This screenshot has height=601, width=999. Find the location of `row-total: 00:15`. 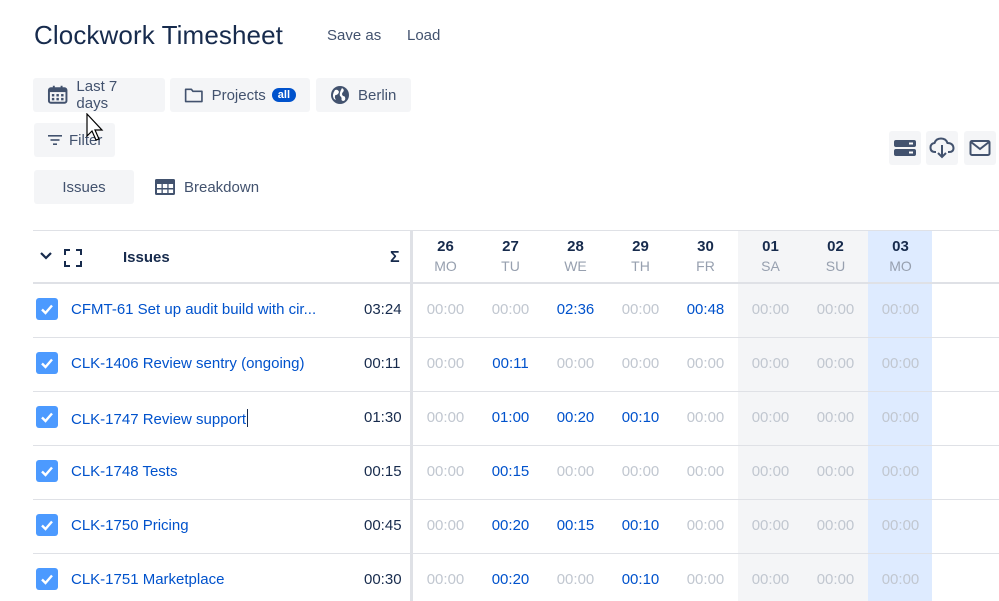

row-total: 00:15 is located at coordinates (383, 471).